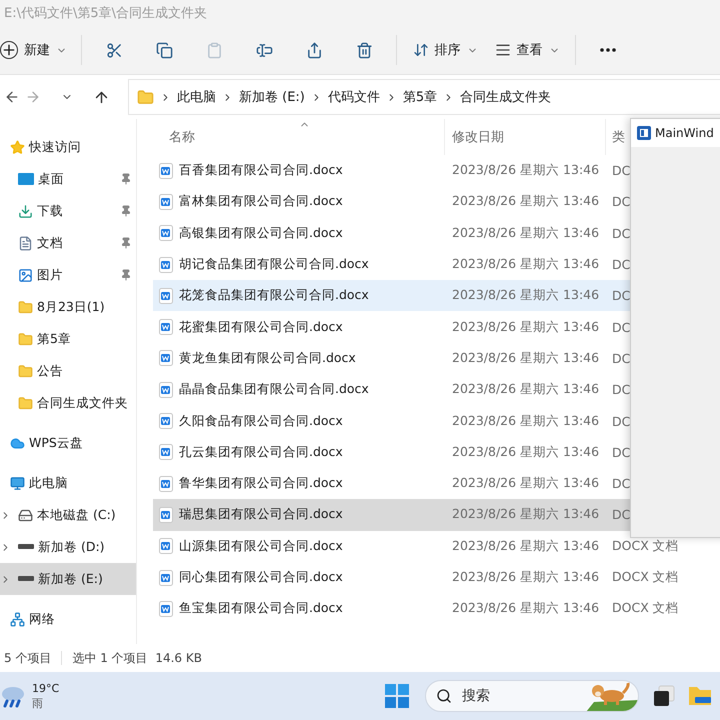 This screenshot has height=720, width=720. What do you see at coordinates (68, 307) in the screenshot?
I see `sidebar-item: 8月23日(1)` at bounding box center [68, 307].